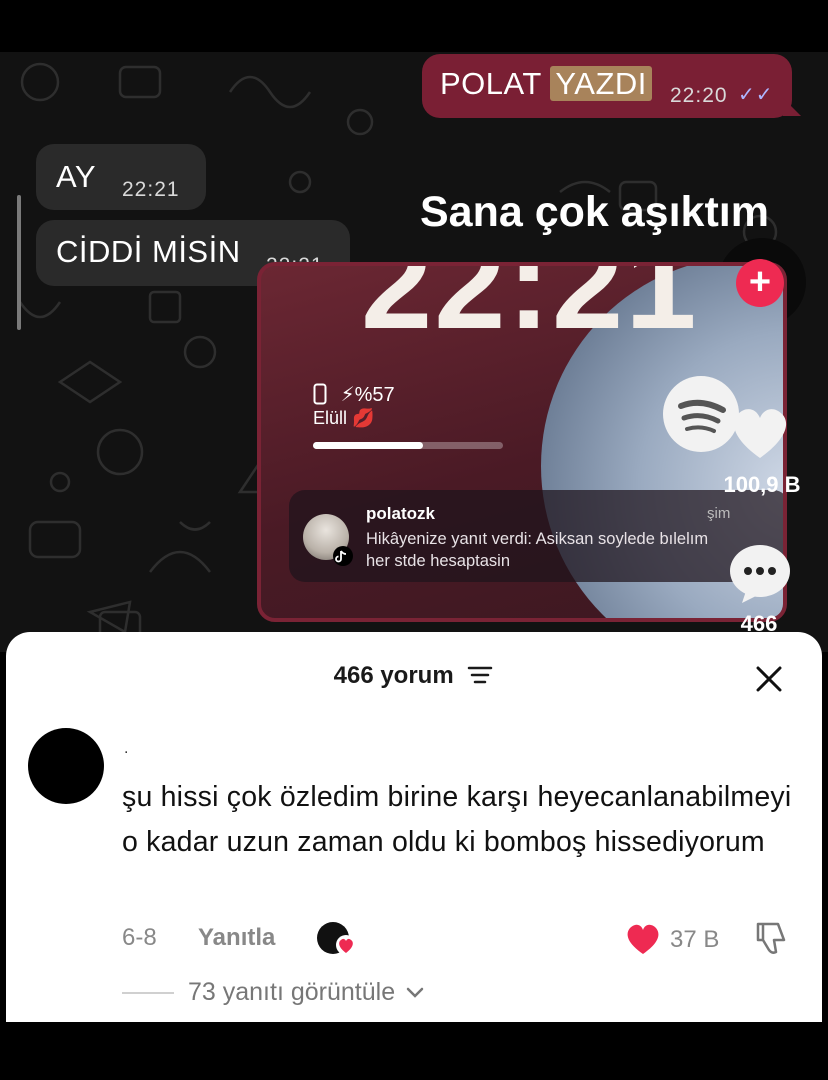 The width and height of the screenshot is (828, 1080). I want to click on comments-title: 466 yorum, so click(393, 675).